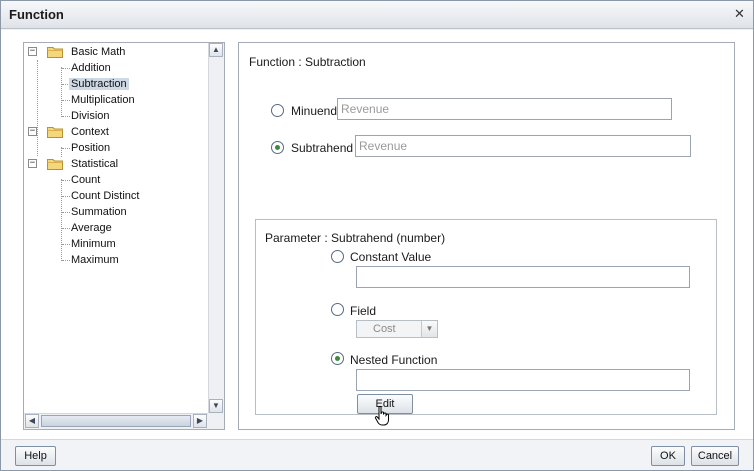  What do you see at coordinates (277, 147) in the screenshot?
I see `subtrahend-radio` at bounding box center [277, 147].